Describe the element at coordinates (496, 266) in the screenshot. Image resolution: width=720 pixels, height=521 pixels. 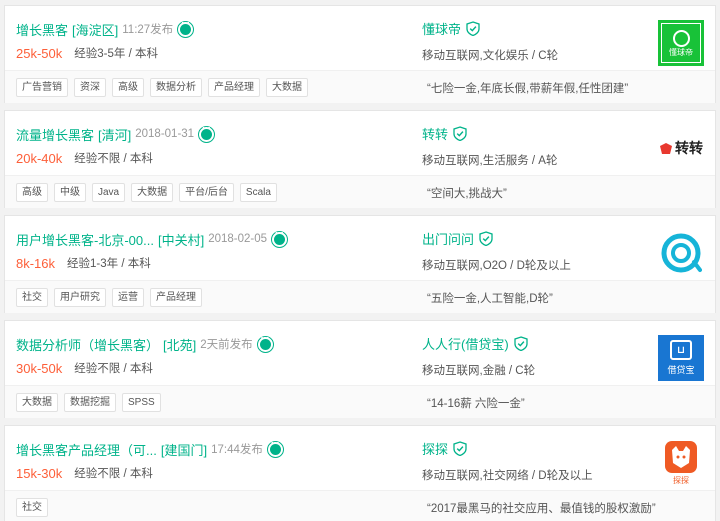
I see `company-industry: 移动互联网,O2O / D轮及以上` at that location.